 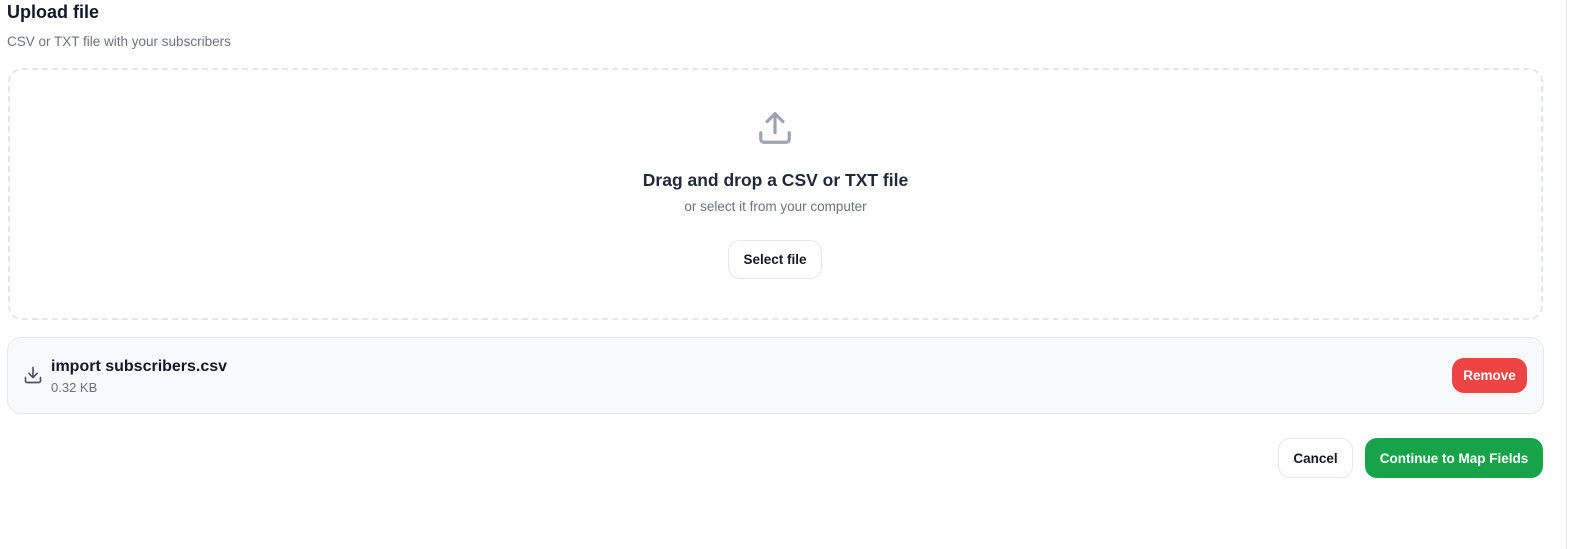 What do you see at coordinates (1489, 375) in the screenshot?
I see `remove-file-button: Remove` at bounding box center [1489, 375].